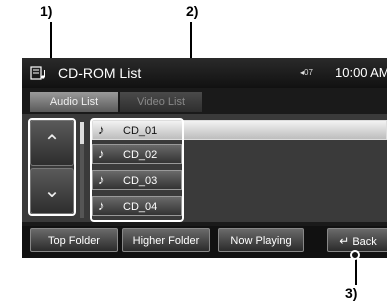 This screenshot has height=306, width=387. I want to click on callout-1-frame, so click(52, 167).